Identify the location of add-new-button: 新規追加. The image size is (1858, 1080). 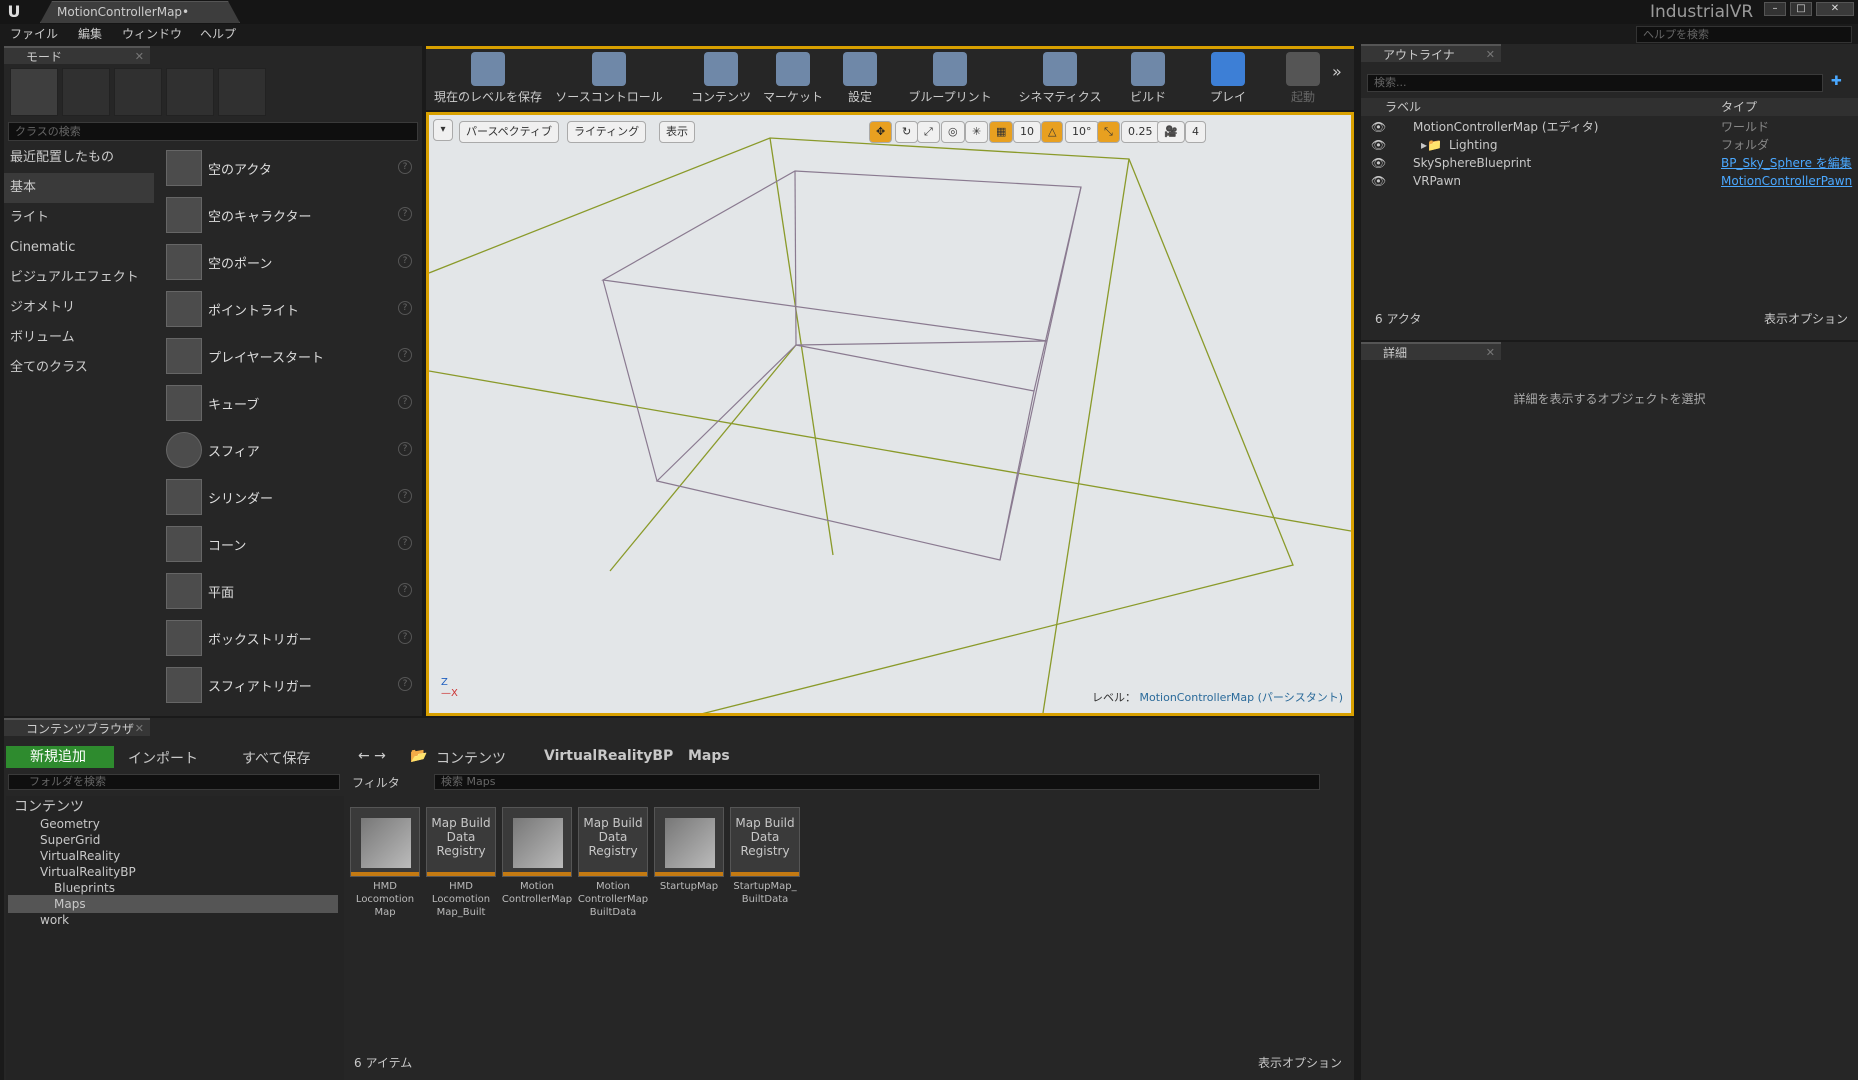
(60, 757).